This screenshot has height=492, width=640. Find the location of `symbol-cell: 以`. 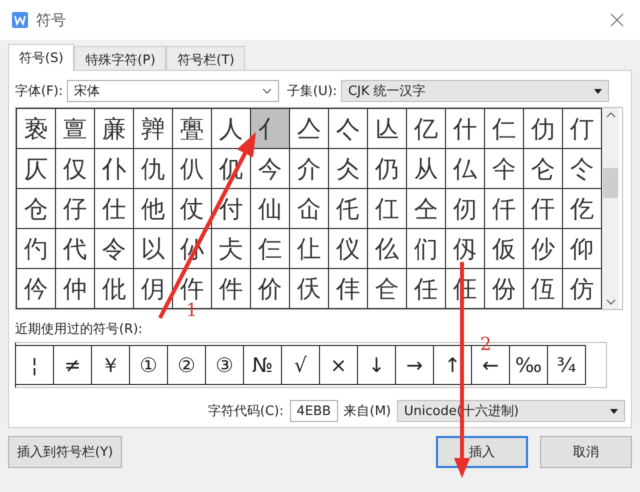

symbol-cell: 以 is located at coordinates (153, 249).